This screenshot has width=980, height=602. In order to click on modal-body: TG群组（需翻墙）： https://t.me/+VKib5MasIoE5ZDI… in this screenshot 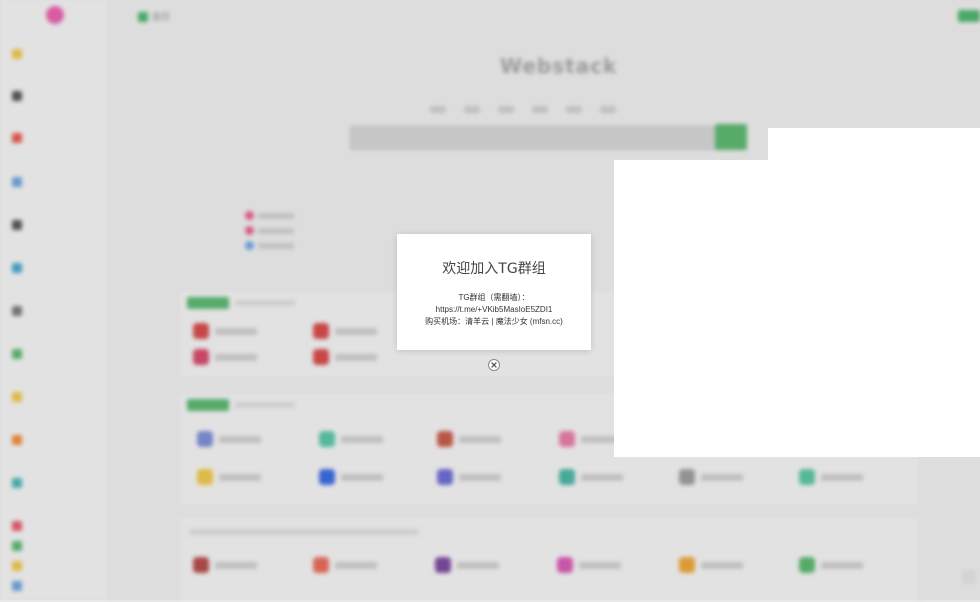, I will do `click(494, 310)`.